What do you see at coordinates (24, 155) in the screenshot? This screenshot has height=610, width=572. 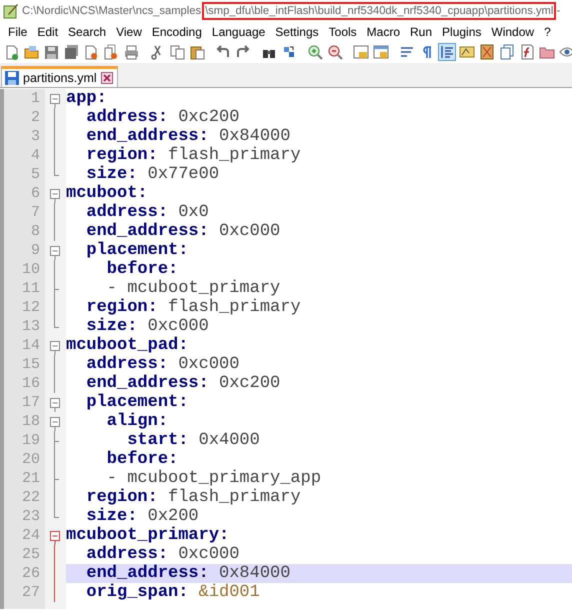 I see `line-number: 4` at bounding box center [24, 155].